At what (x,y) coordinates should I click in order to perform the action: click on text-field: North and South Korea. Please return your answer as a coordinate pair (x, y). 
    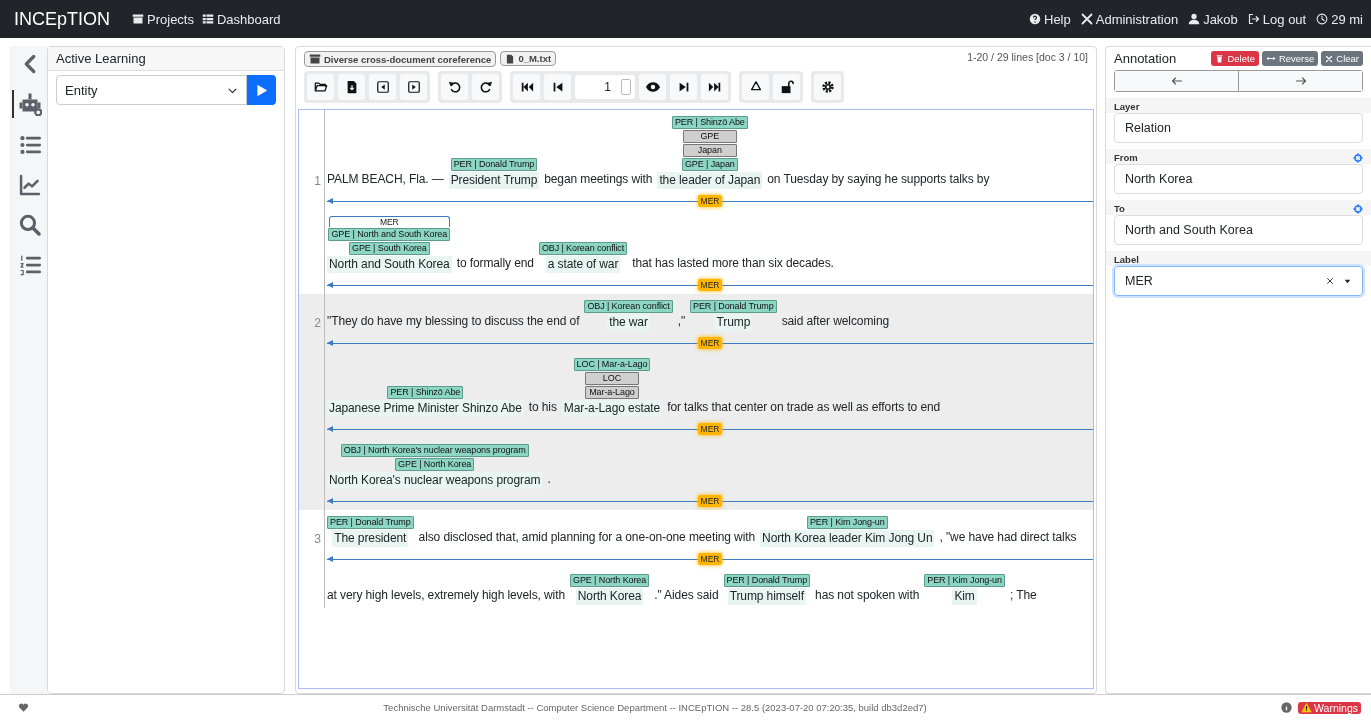
    Looking at the image, I should click on (1238, 230).